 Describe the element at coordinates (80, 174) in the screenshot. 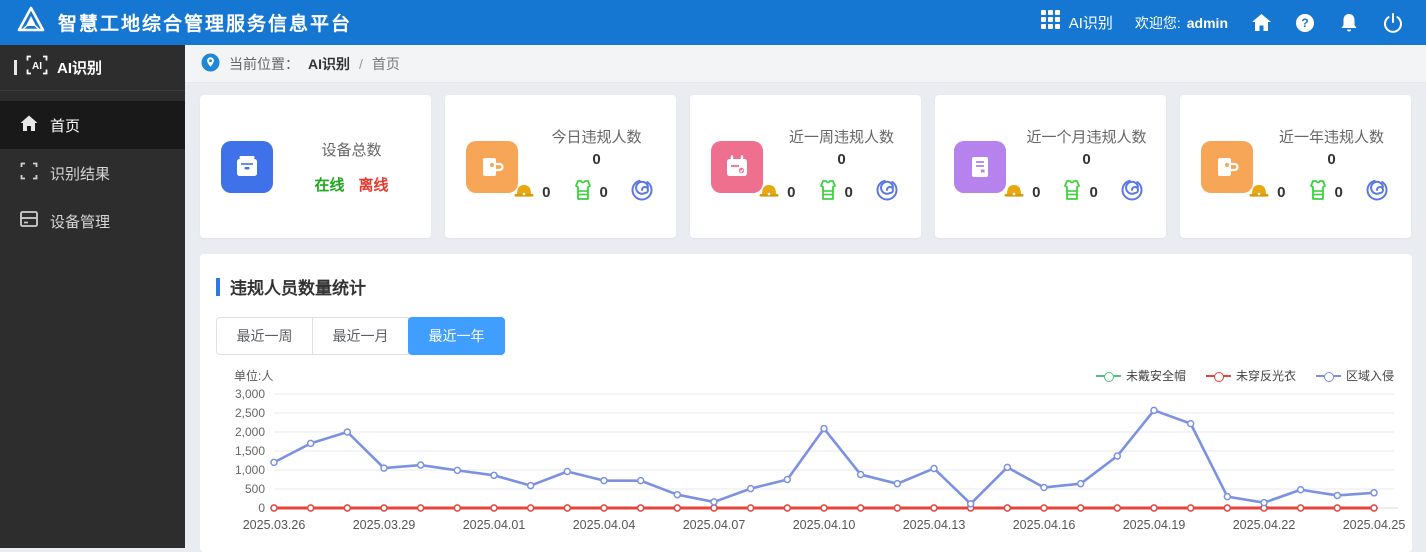

I see `sidebar-item-label: 识别结果` at that location.